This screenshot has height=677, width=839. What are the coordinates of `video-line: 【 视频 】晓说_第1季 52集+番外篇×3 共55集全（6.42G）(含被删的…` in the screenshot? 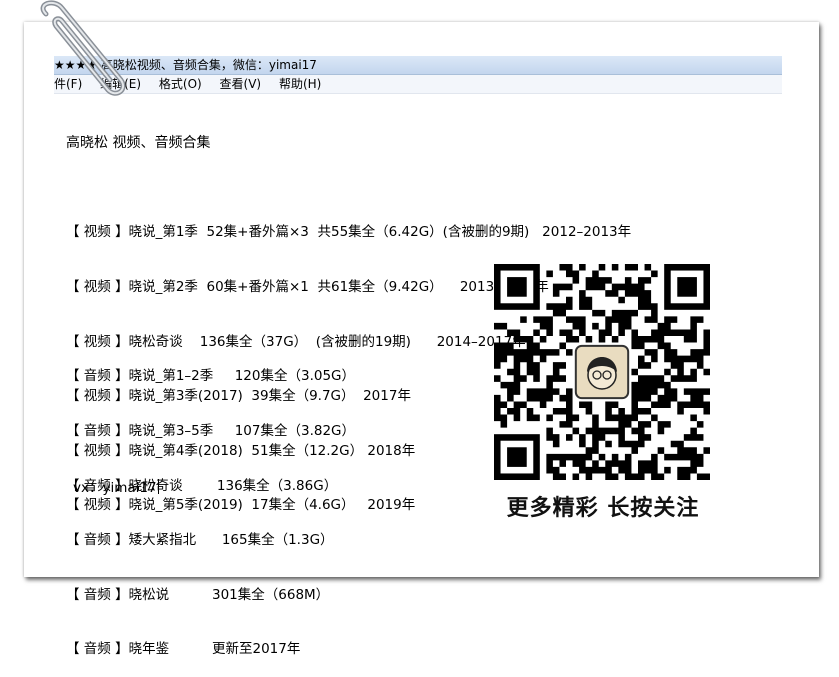 It's located at (349, 232).